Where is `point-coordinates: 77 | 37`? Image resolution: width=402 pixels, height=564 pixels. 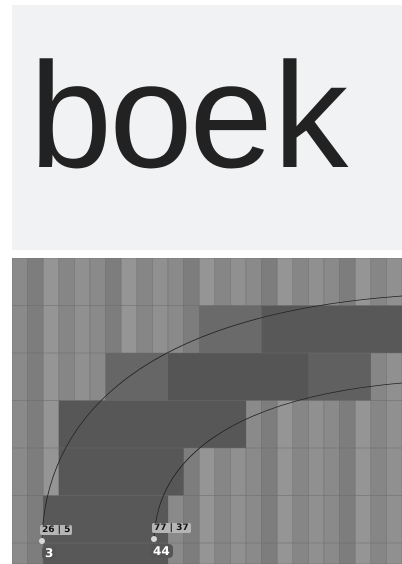 point-coordinates: 77 | 37 is located at coordinates (171, 528).